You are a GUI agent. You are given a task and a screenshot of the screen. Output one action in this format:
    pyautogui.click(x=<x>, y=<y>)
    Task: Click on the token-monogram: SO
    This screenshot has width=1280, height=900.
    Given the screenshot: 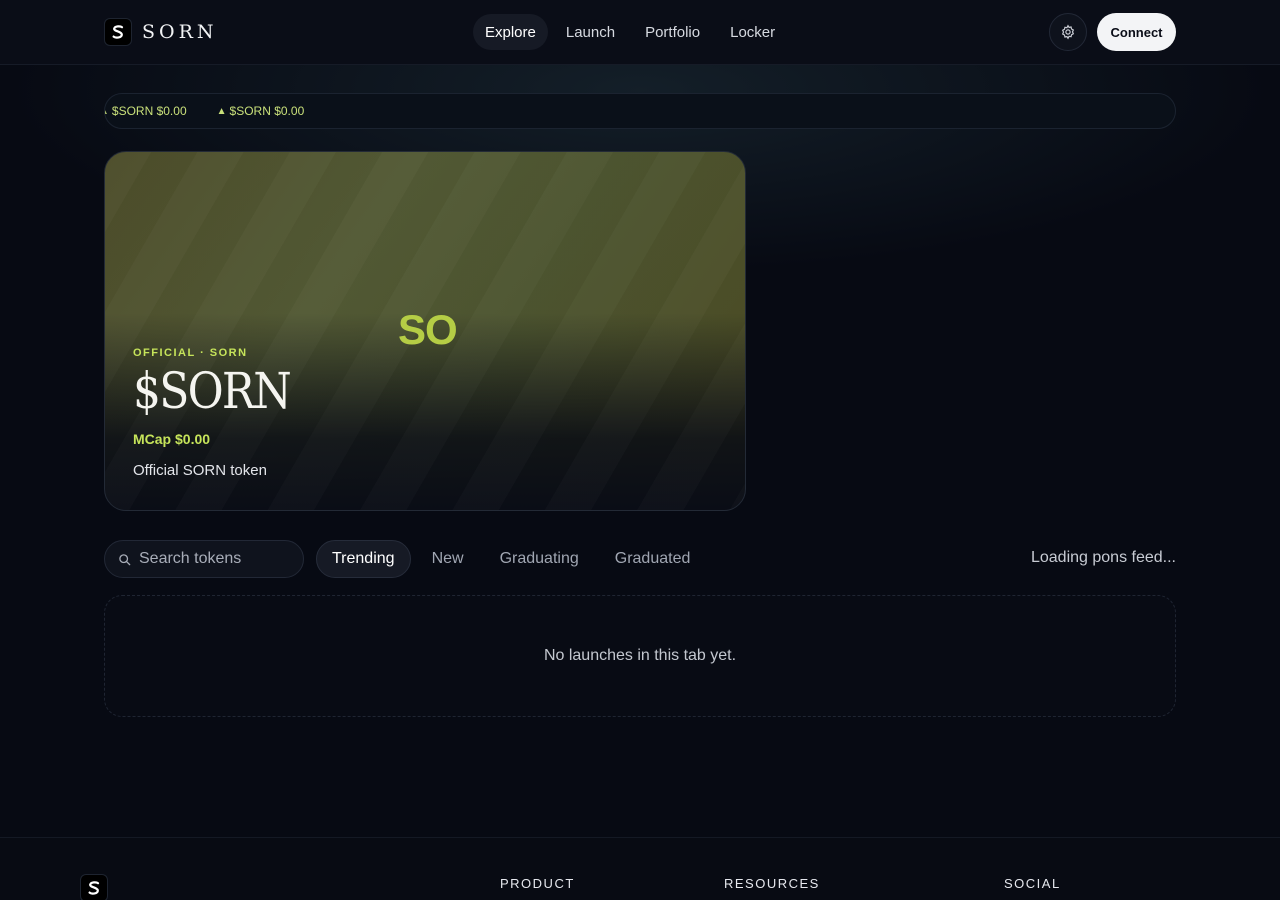 What is the action you would take?
    pyautogui.click(x=428, y=329)
    